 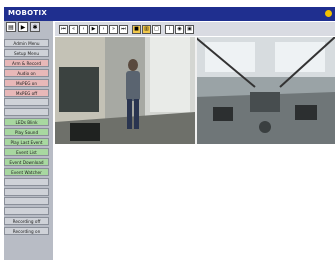 I want to click on video-divider, so click(x=196, y=90).